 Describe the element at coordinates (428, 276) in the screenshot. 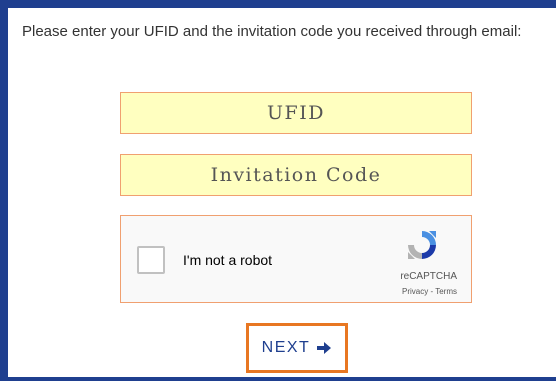

I see `recaptcha-brand: reCAPTCHA` at that location.